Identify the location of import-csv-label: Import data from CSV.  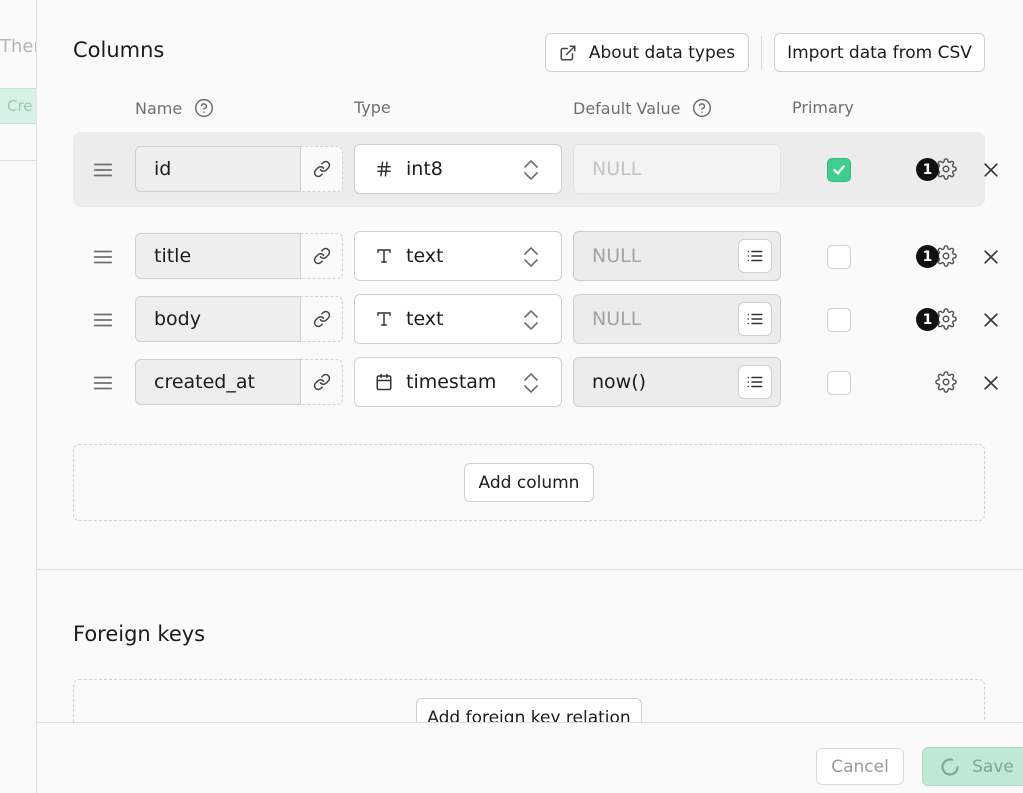
(879, 52).